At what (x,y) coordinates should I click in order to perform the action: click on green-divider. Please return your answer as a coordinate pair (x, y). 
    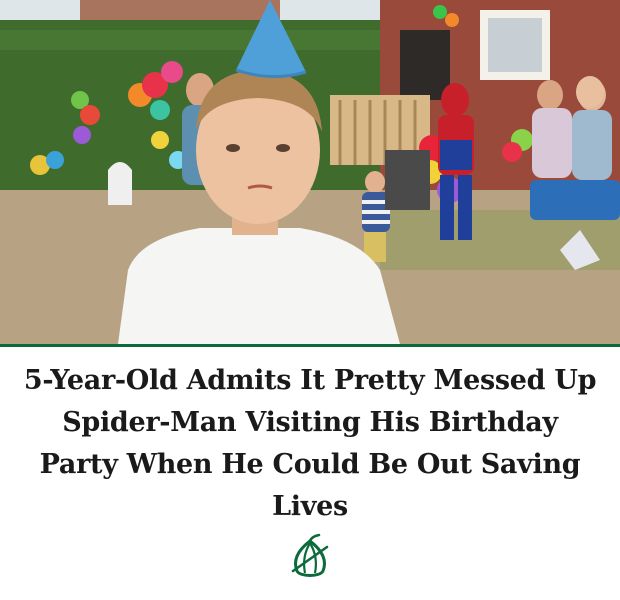
    Looking at the image, I should click on (310, 345).